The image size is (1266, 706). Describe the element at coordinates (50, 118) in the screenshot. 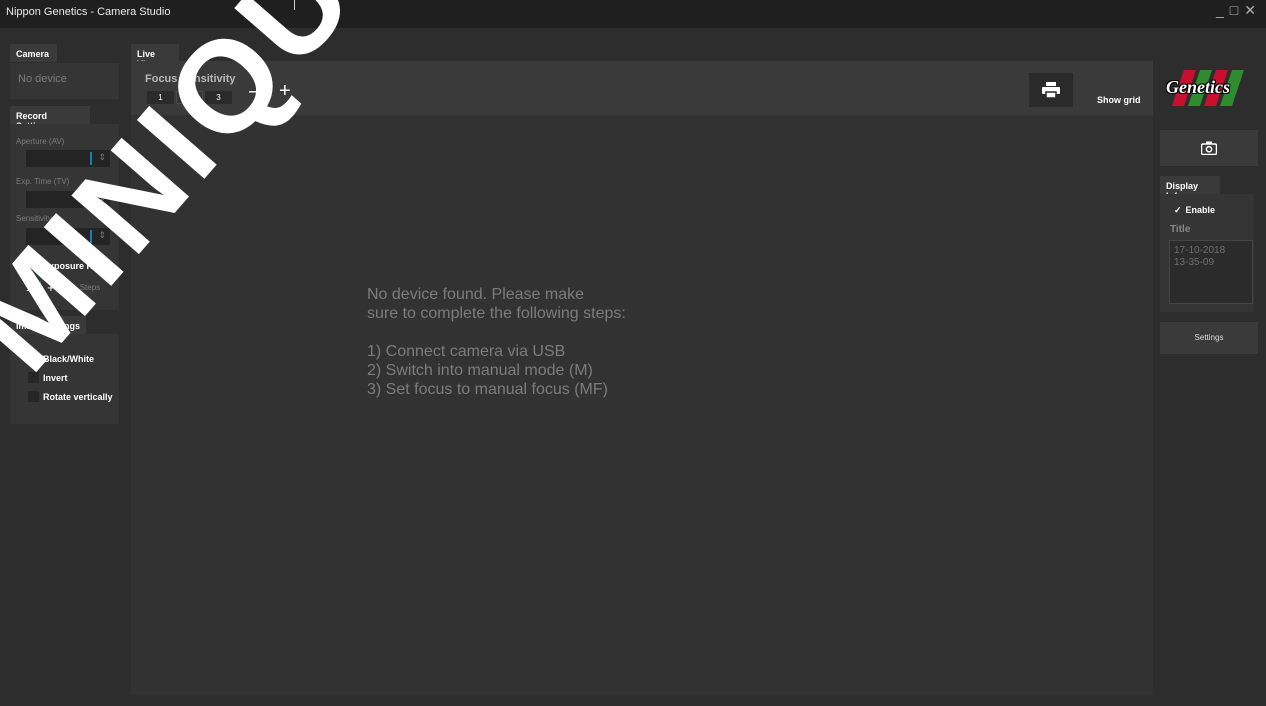

I see `record-settings-tab: Record Settings` at that location.